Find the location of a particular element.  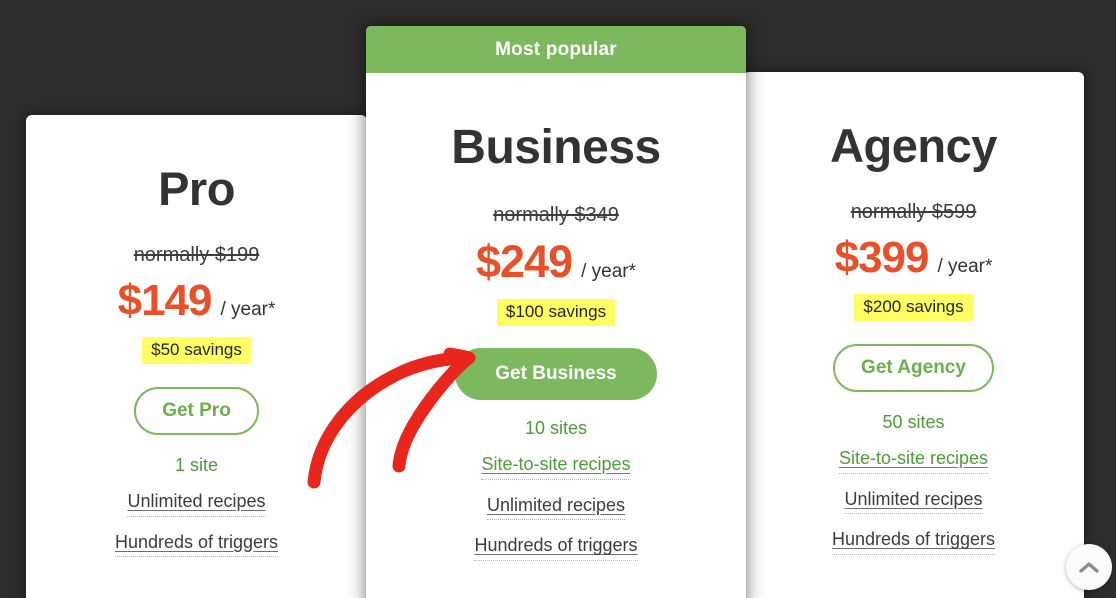

feature-sites-agency: 50 sites is located at coordinates (913, 421).